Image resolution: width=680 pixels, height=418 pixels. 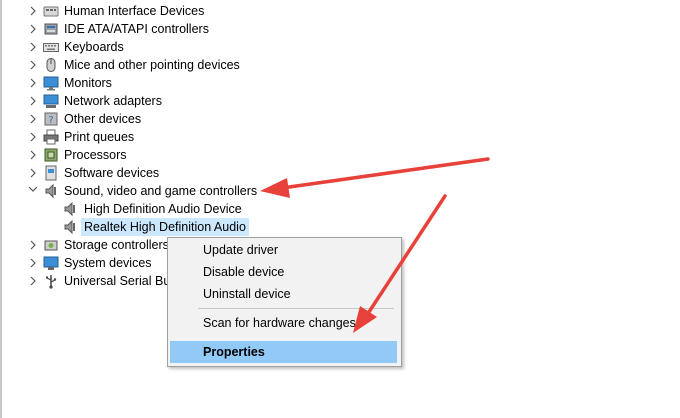 I want to click on tree-item-software-devices: Software devices, so click(x=120, y=173).